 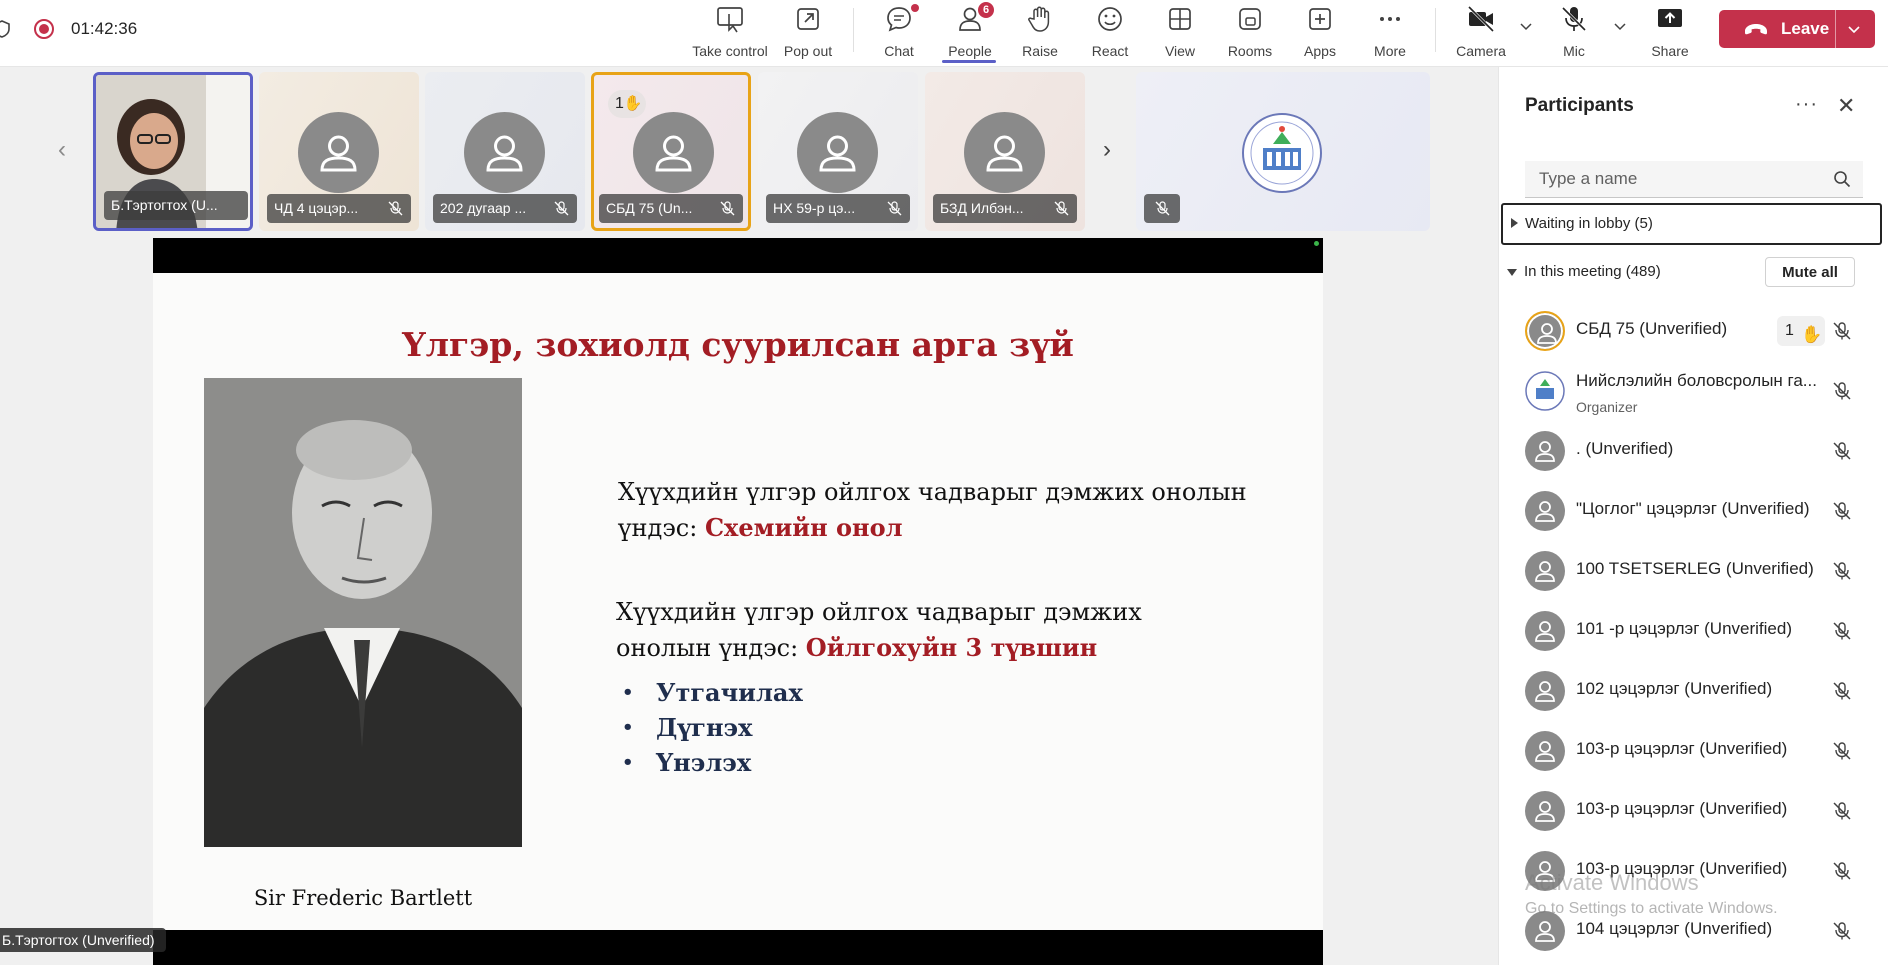 I want to click on waiting-lobby-label: Waiting in lobby (5), so click(x=1589, y=223).